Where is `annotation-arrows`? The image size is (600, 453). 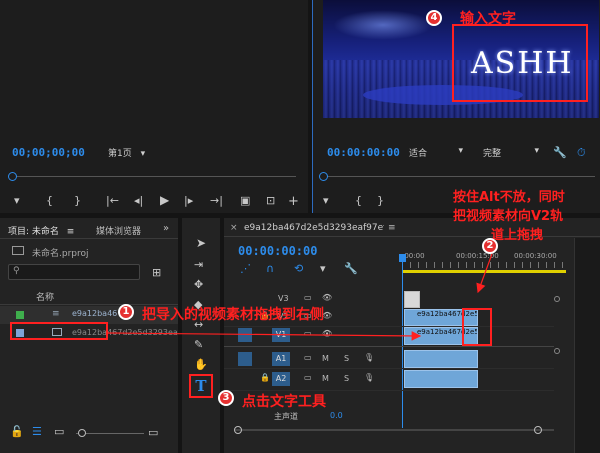
annotation-arrows is located at coordinates (300, 297).